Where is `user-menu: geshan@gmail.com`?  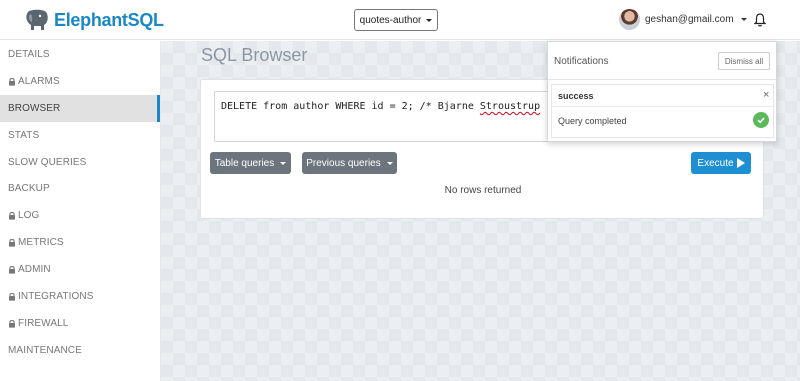
user-menu: geshan@gmail.com is located at coordinates (683, 19).